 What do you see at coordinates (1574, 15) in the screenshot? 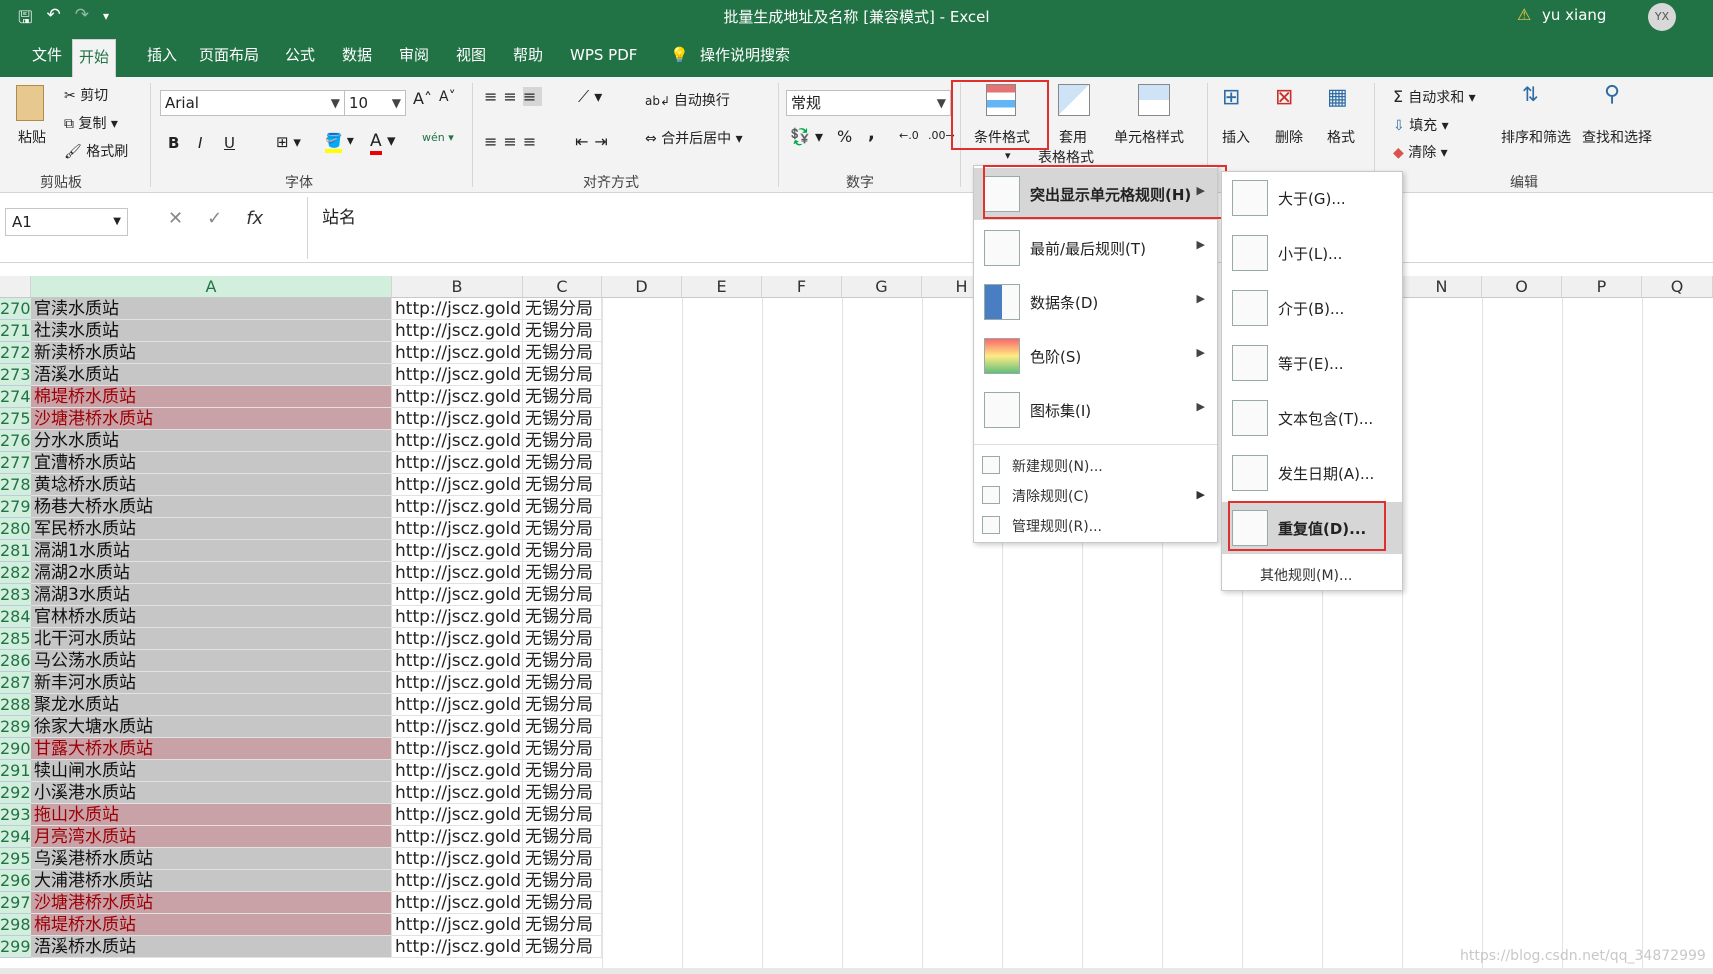
I see `user-name: yu xiang` at bounding box center [1574, 15].